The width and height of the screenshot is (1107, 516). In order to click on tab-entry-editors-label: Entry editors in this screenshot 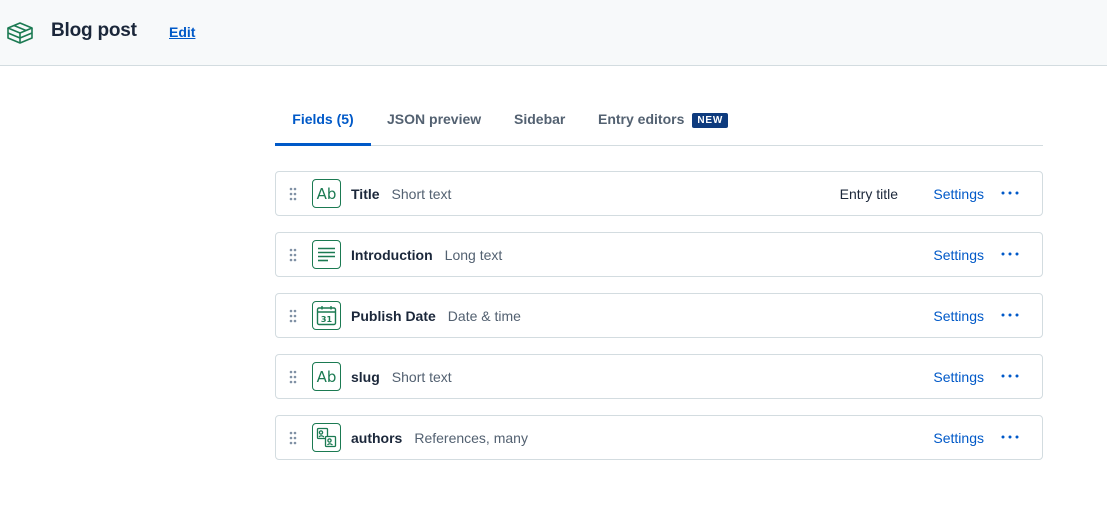, I will do `click(641, 119)`.